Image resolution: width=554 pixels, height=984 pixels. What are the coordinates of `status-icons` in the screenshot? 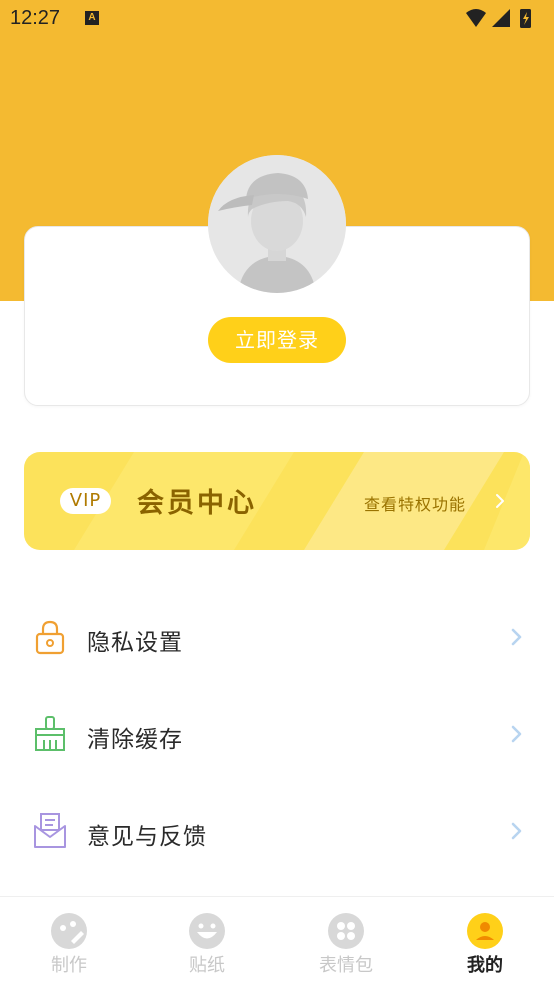 It's located at (498, 18).